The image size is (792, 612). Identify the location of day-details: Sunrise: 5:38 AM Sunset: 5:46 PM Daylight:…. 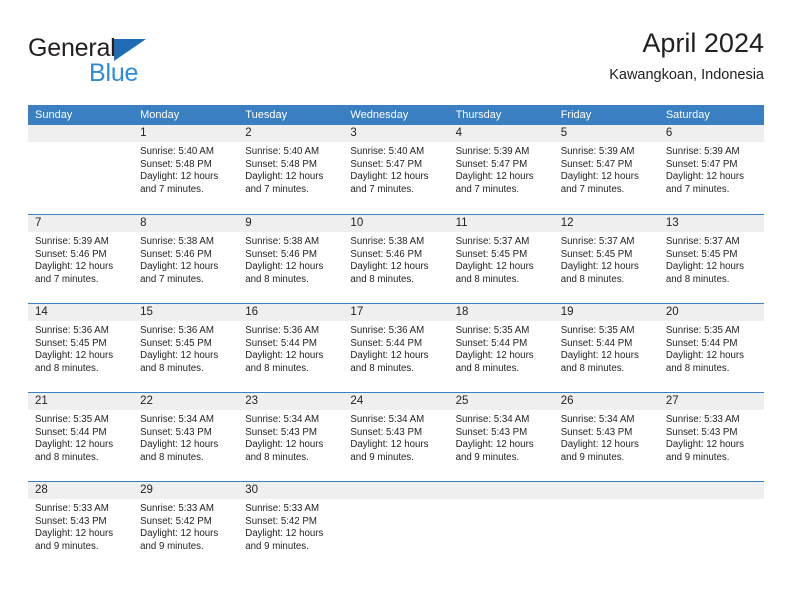
(290, 259).